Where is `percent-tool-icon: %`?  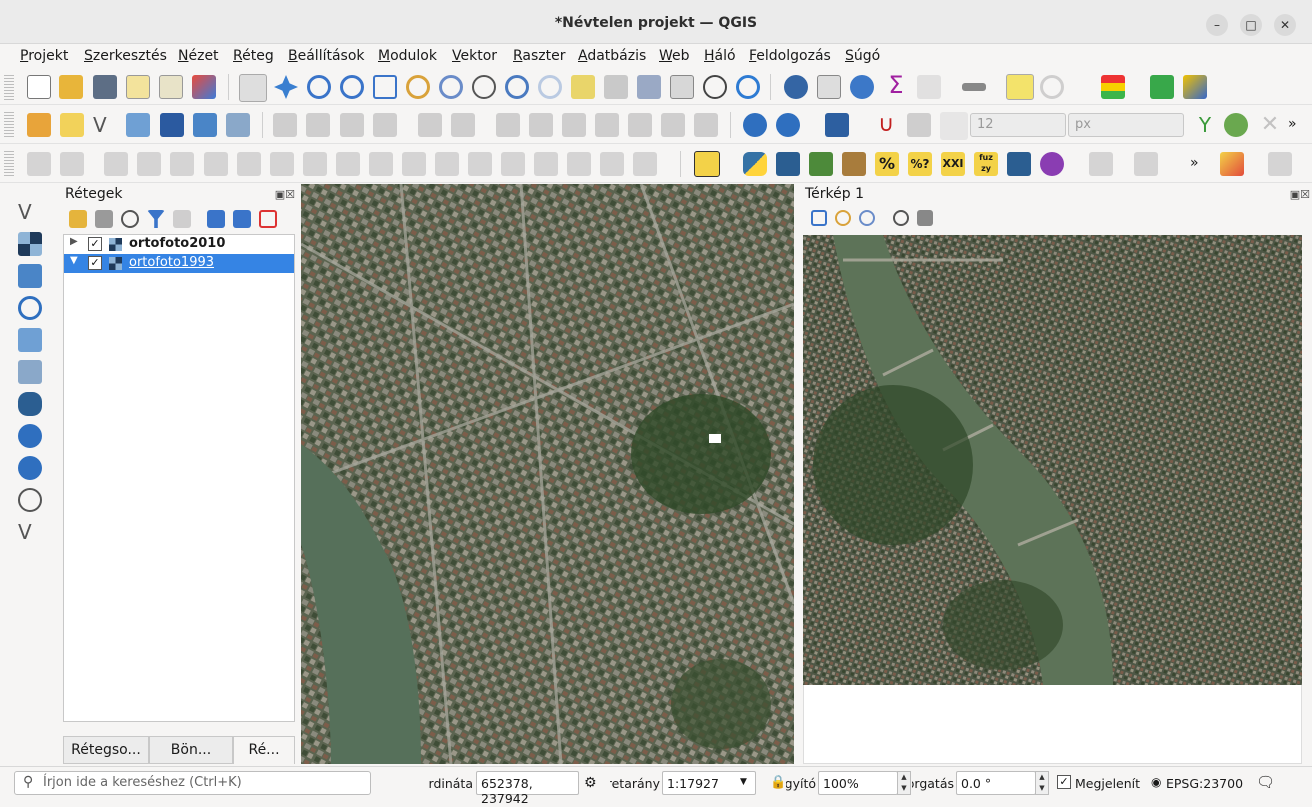 percent-tool-icon: % is located at coordinates (887, 164).